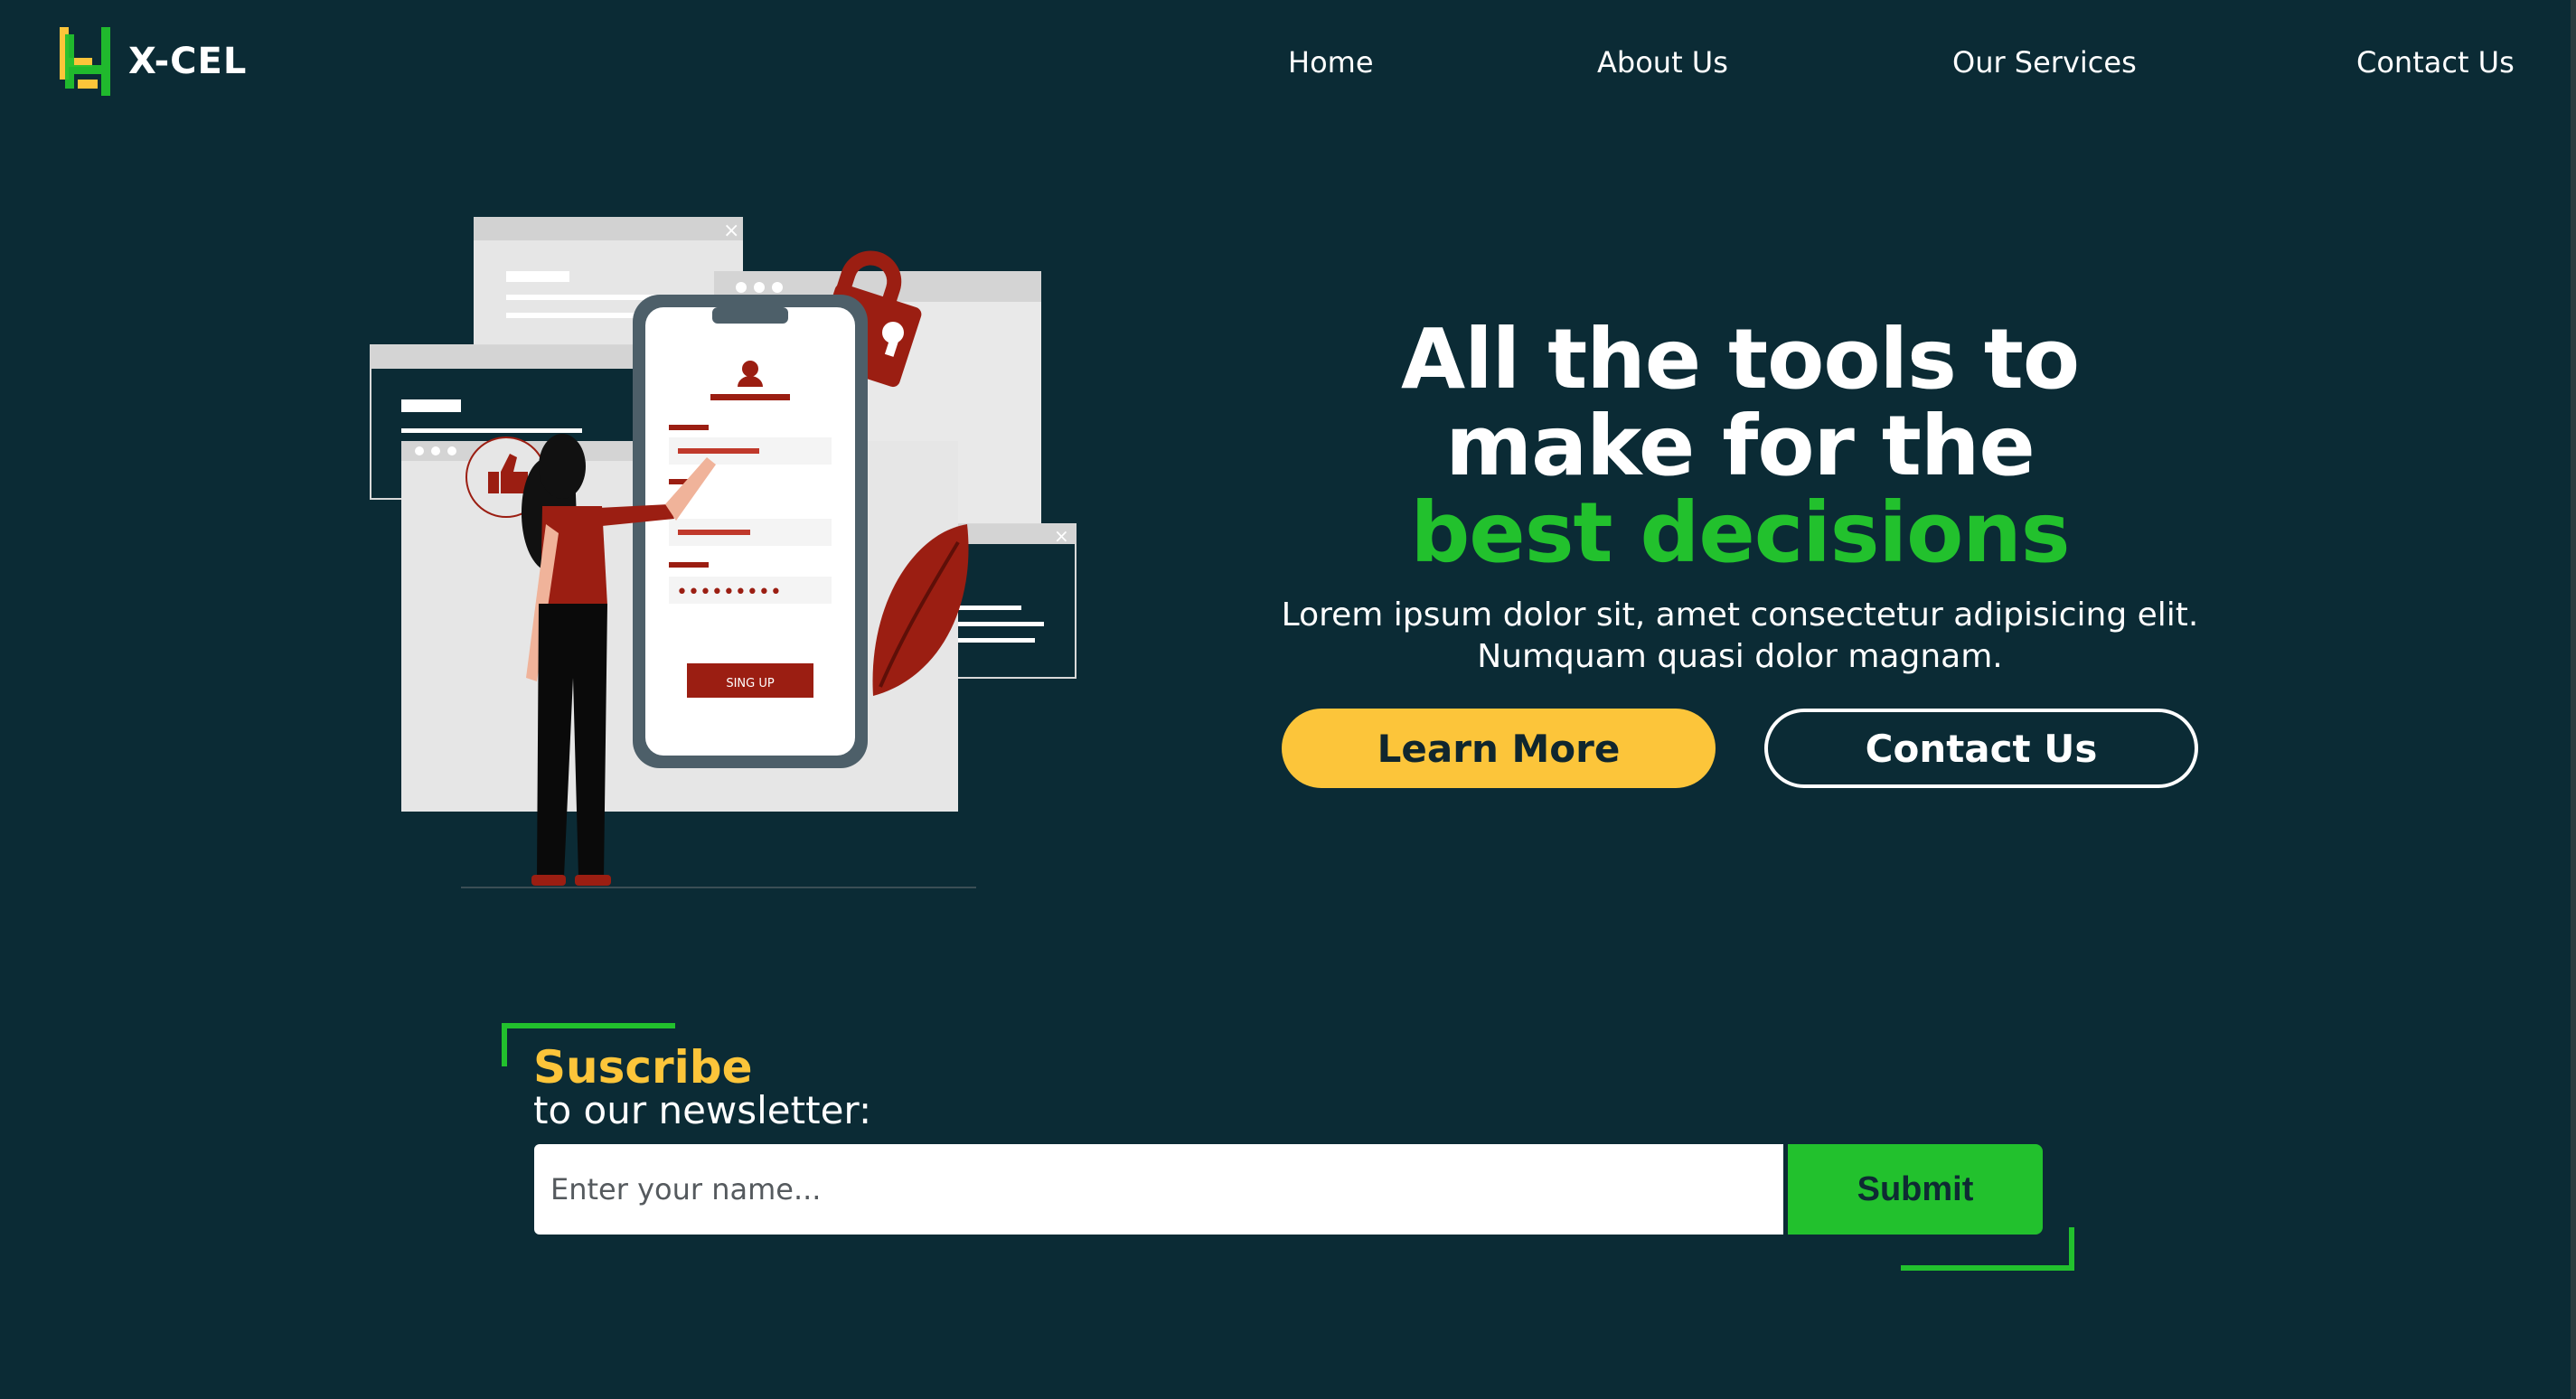 The width and height of the screenshot is (2576, 1399). What do you see at coordinates (702, 1110) in the screenshot?
I see `newsletter-subtitle: to our newsletter:` at bounding box center [702, 1110].